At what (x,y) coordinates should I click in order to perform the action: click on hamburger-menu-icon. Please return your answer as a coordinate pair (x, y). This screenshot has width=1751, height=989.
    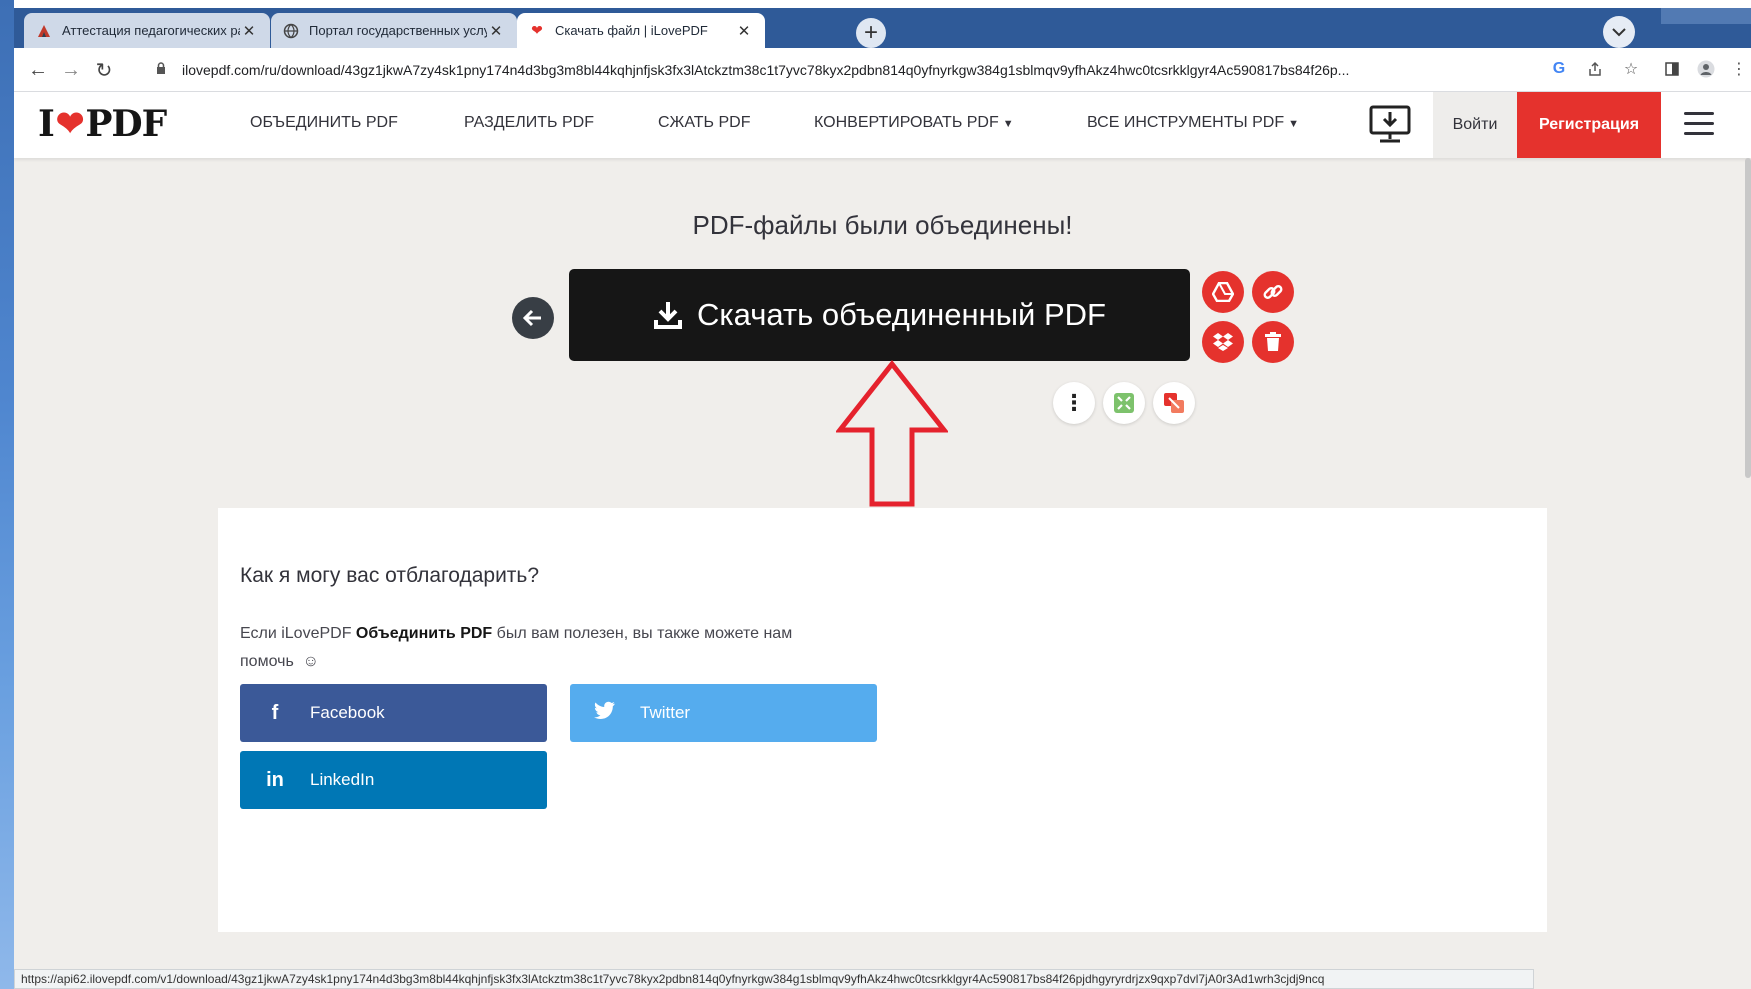
    Looking at the image, I should click on (1699, 124).